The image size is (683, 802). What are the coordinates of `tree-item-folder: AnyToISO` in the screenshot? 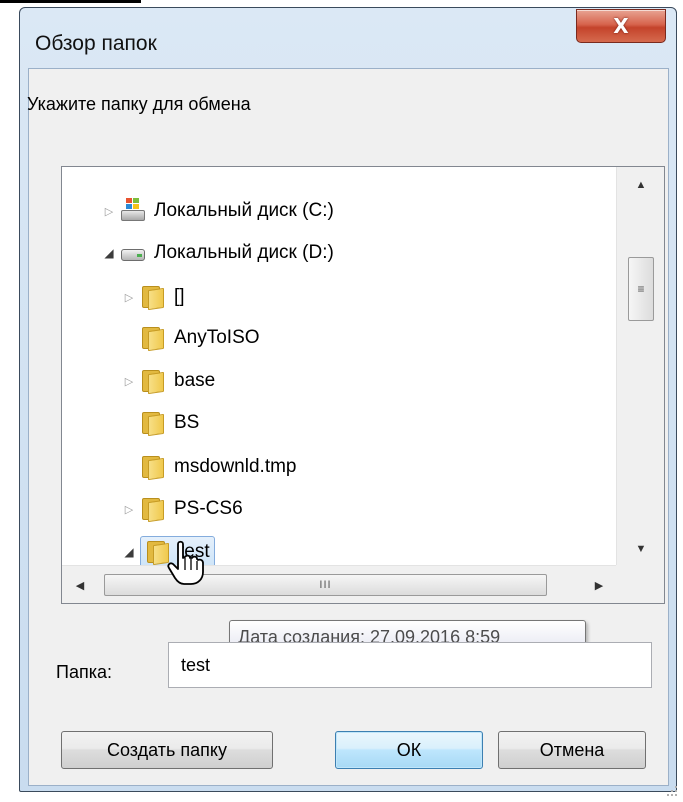 It's located at (200, 338).